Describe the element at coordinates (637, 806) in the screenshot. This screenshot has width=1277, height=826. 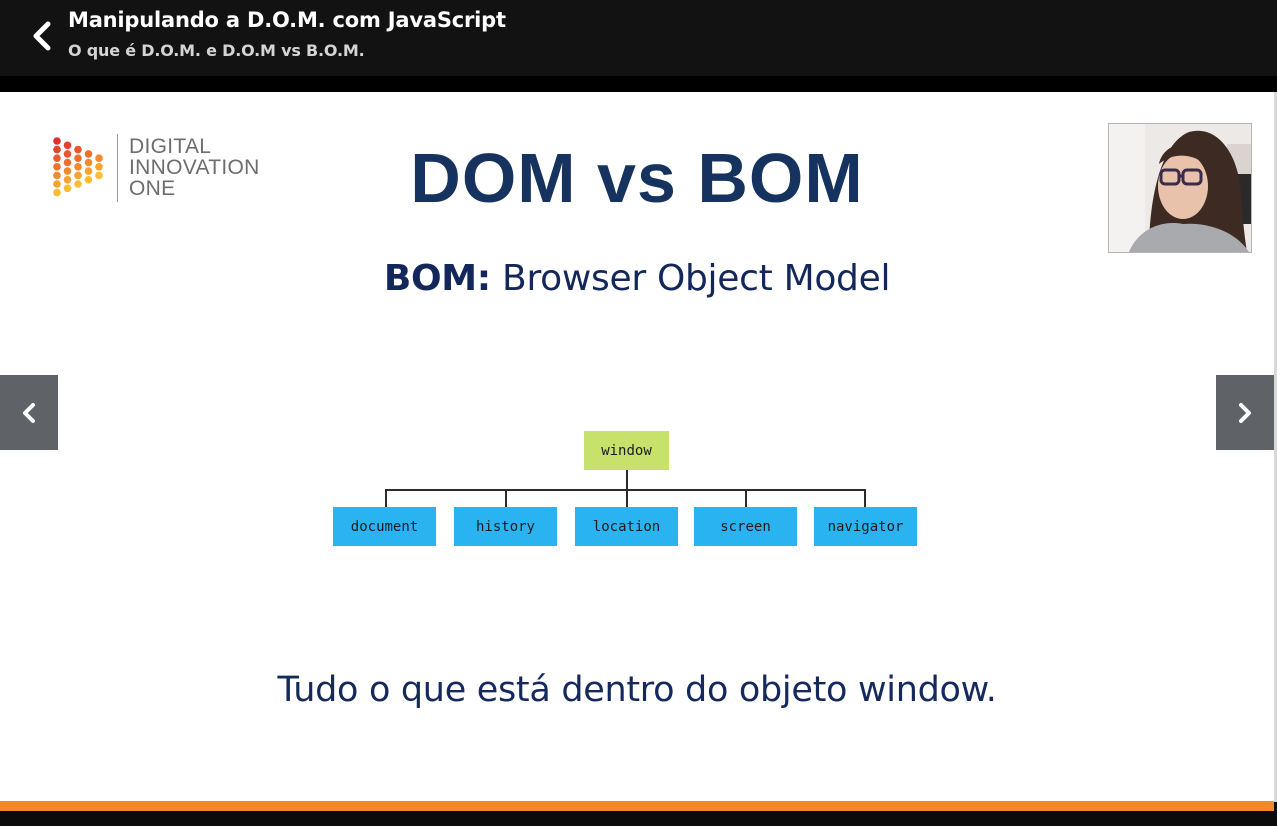
I see `video-progress-bar` at that location.